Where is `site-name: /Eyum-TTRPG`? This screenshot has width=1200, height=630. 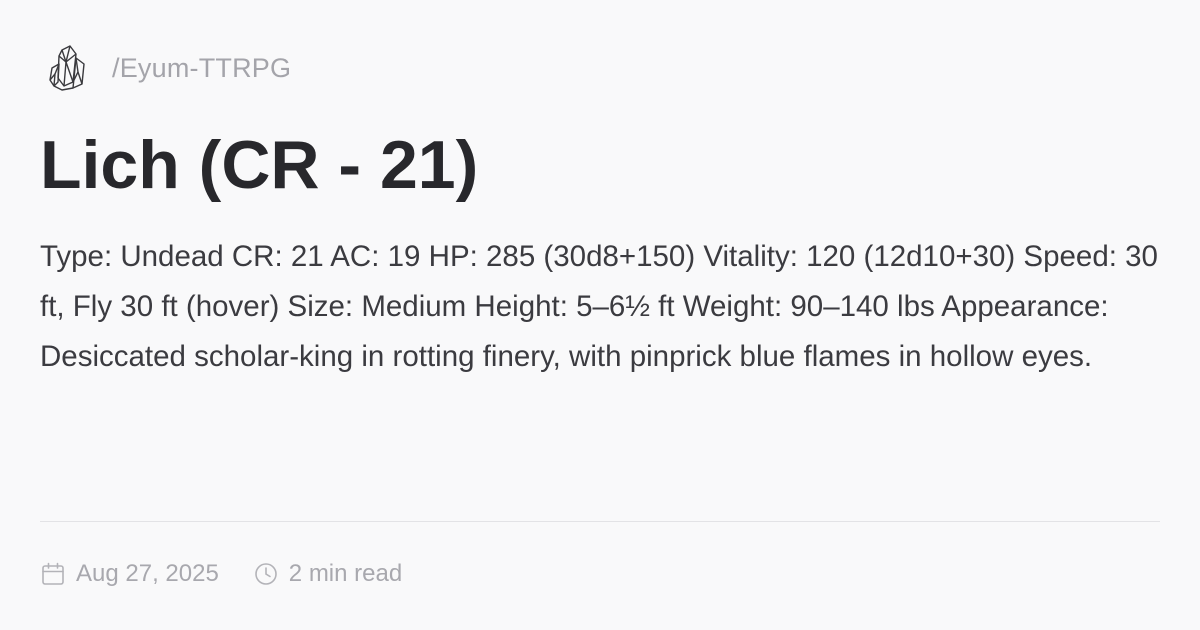 site-name: /Eyum-TTRPG is located at coordinates (201, 68).